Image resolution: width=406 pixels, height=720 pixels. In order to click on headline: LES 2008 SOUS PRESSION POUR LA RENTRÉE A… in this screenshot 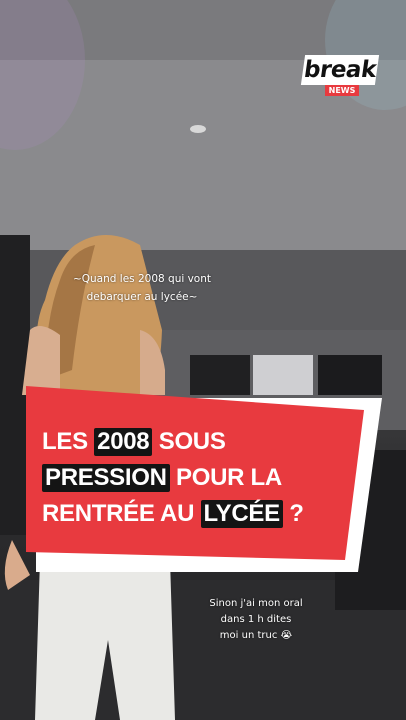, I will do `click(207, 478)`.